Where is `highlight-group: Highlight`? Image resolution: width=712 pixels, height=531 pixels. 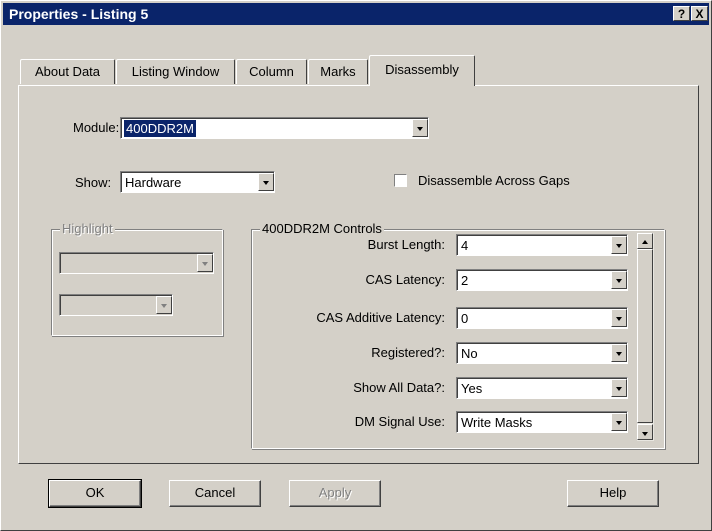
highlight-group: Highlight is located at coordinates (137, 278).